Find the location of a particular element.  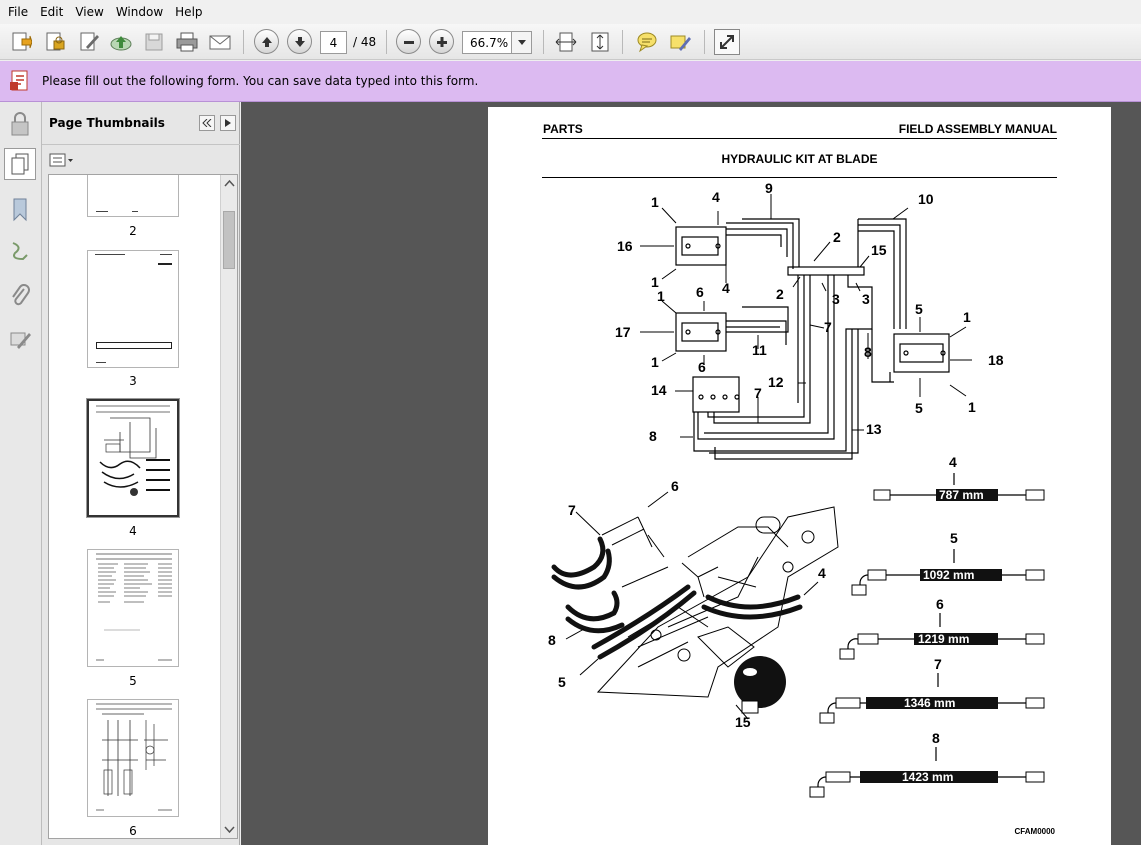

callout-5b: 5 is located at coordinates (919, 408).